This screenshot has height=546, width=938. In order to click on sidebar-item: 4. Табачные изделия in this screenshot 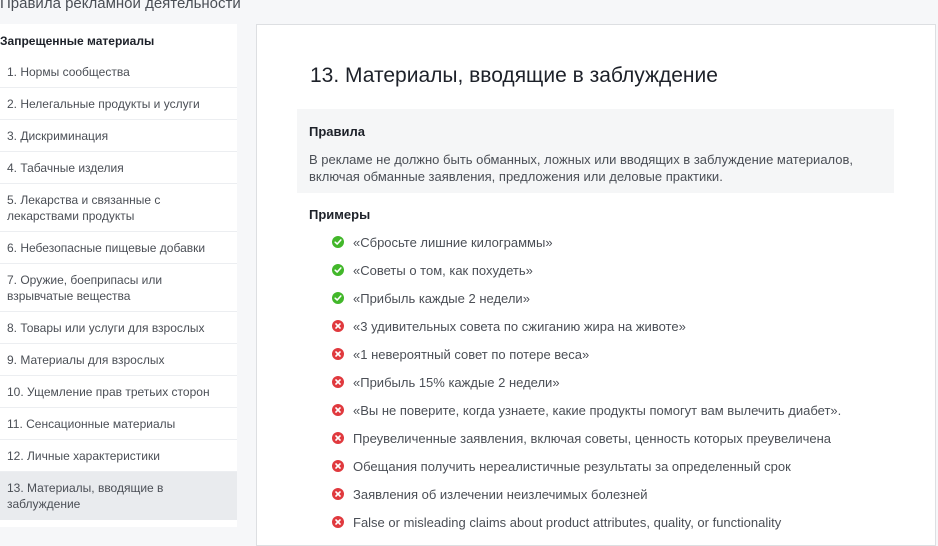, I will do `click(118, 168)`.